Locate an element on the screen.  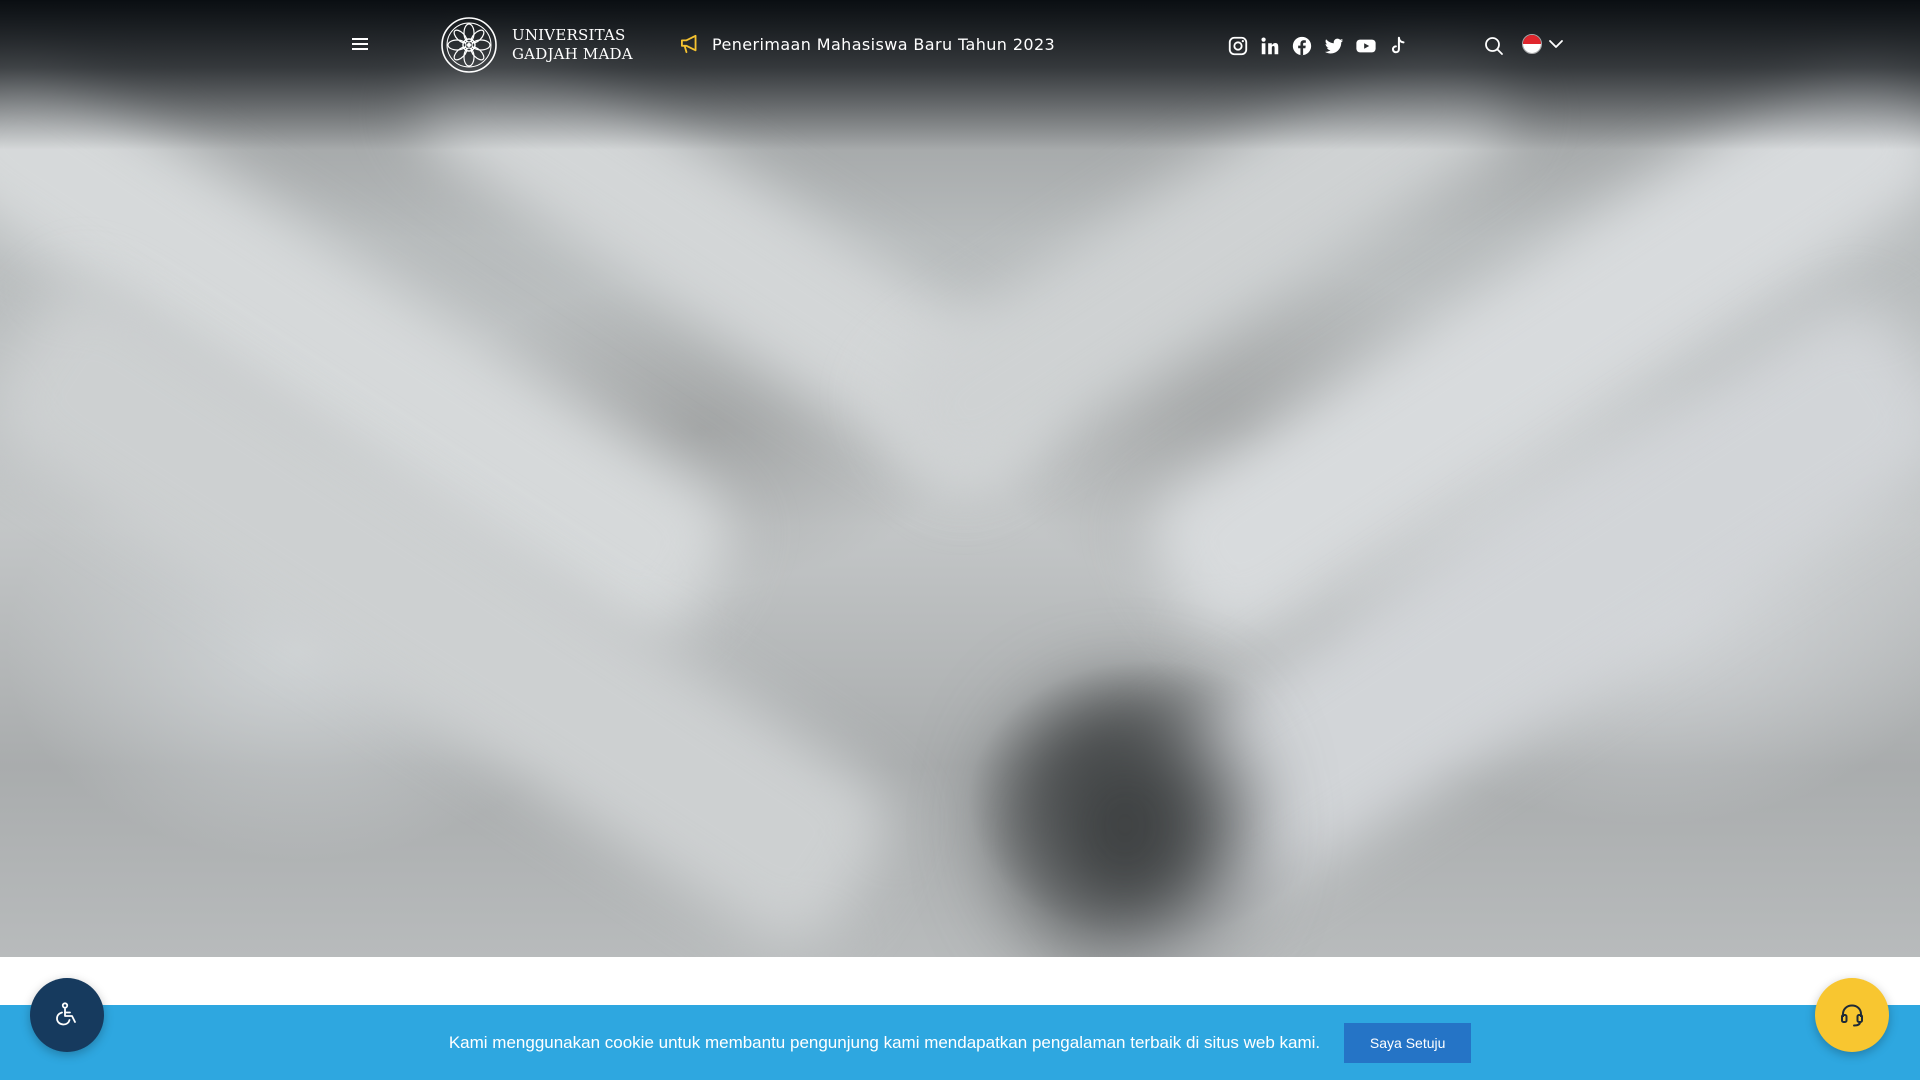
youtube-icon is located at coordinates (1366, 46).